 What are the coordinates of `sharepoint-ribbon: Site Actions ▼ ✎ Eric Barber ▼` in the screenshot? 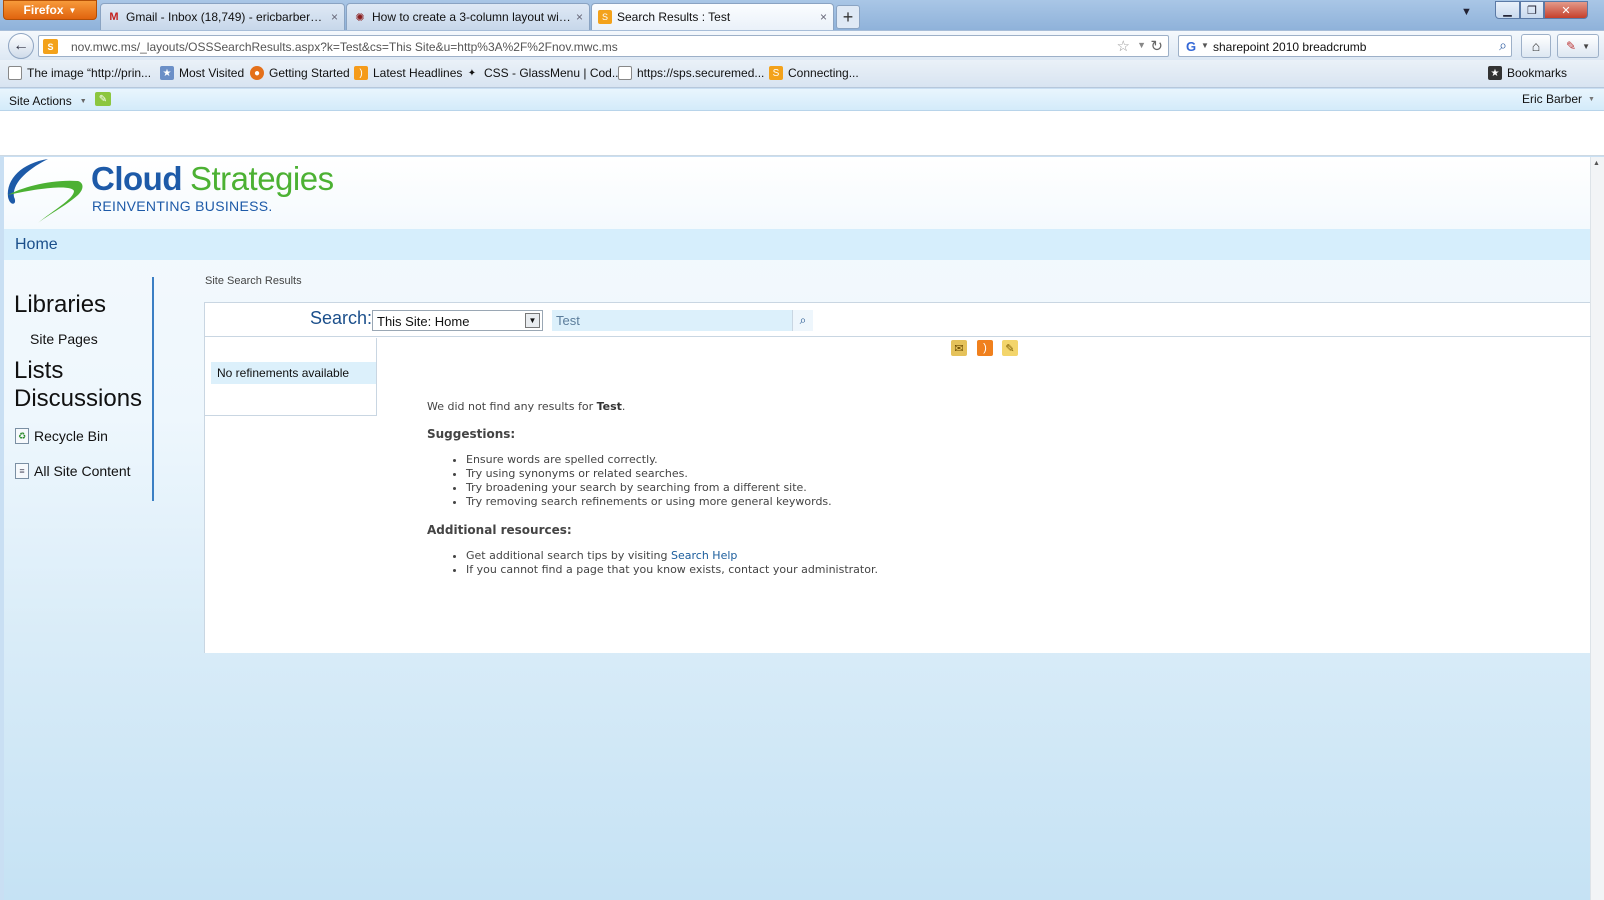 It's located at (802, 100).